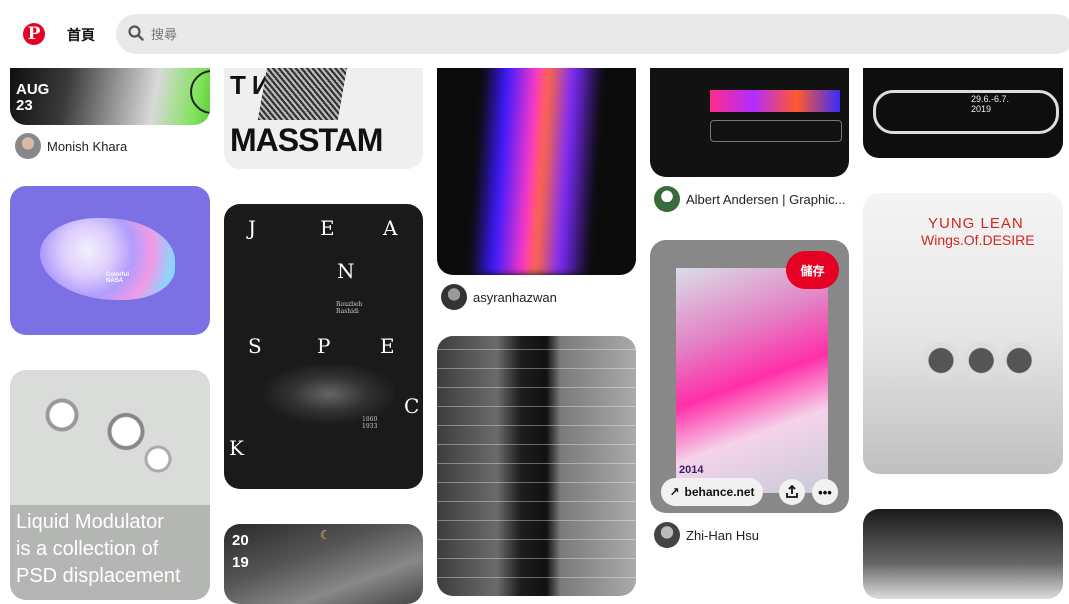 The width and height of the screenshot is (1069, 604). I want to click on chrome-lettering, so click(776, 131).